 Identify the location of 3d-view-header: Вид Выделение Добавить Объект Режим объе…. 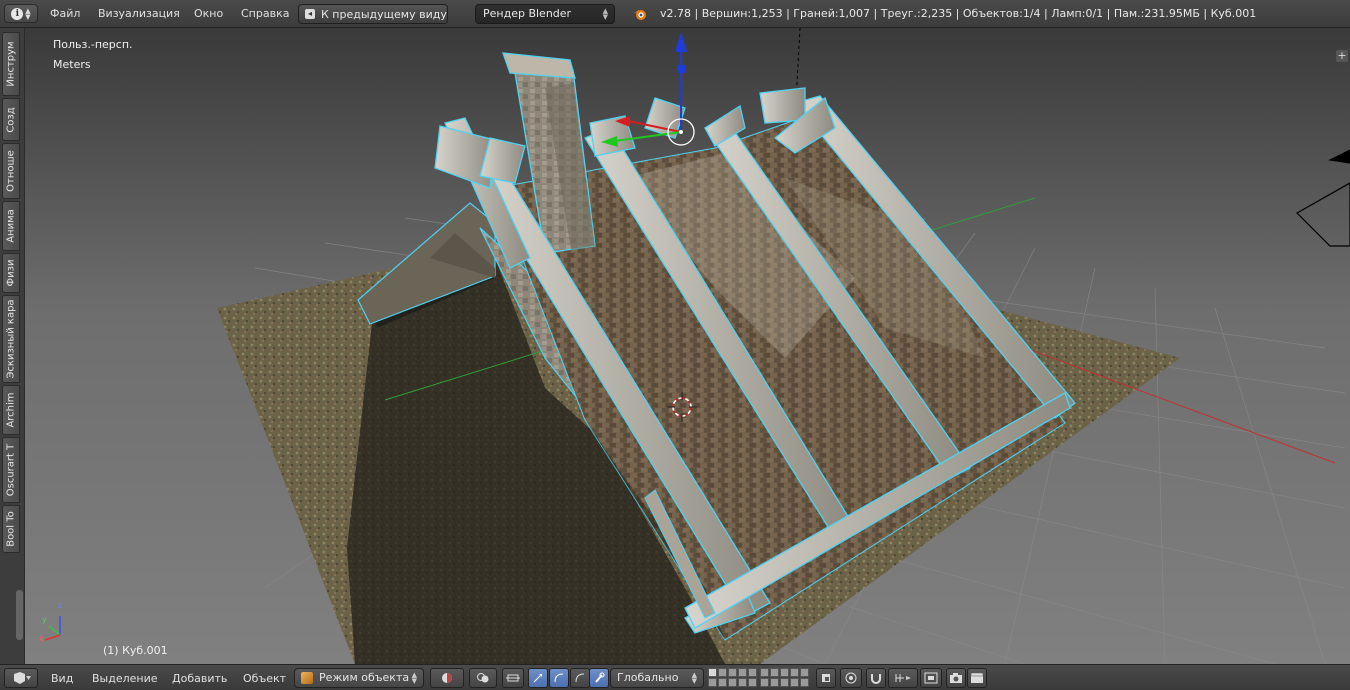
(675, 677).